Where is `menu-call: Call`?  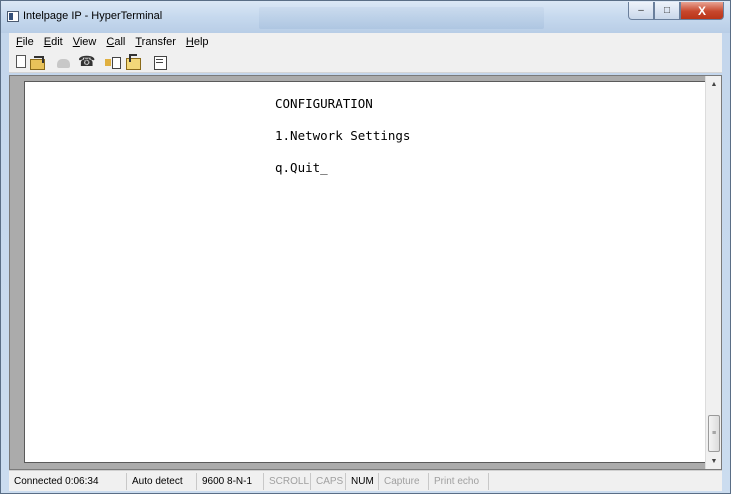 menu-call: Call is located at coordinates (115, 42).